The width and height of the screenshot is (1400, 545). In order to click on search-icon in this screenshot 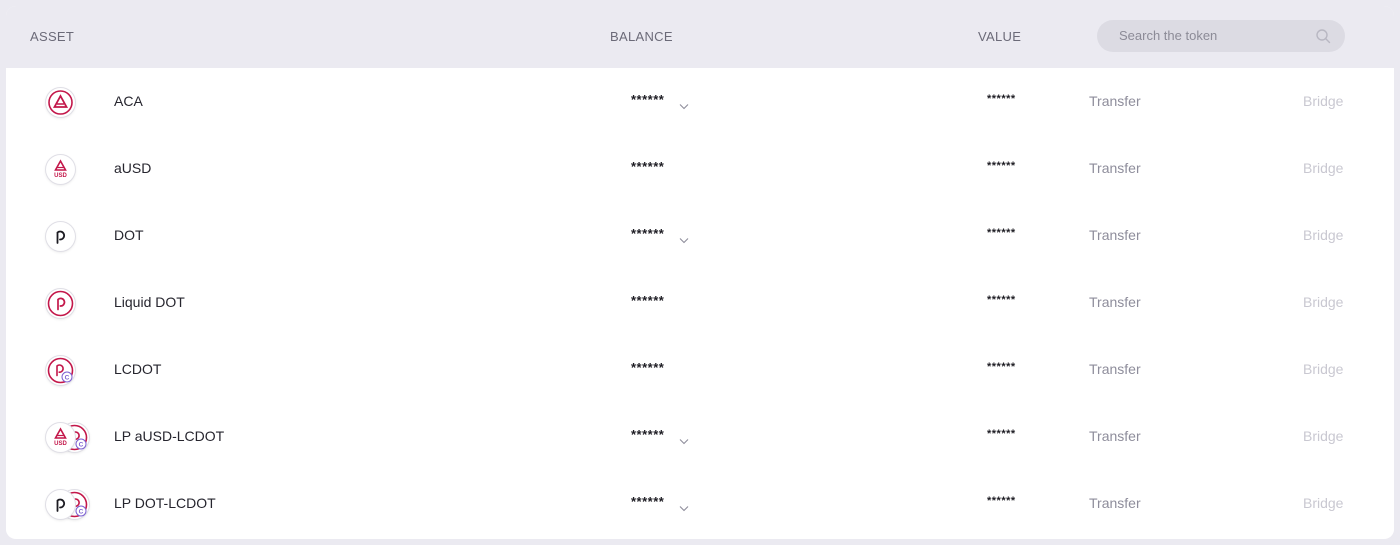, I will do `click(1323, 38)`.